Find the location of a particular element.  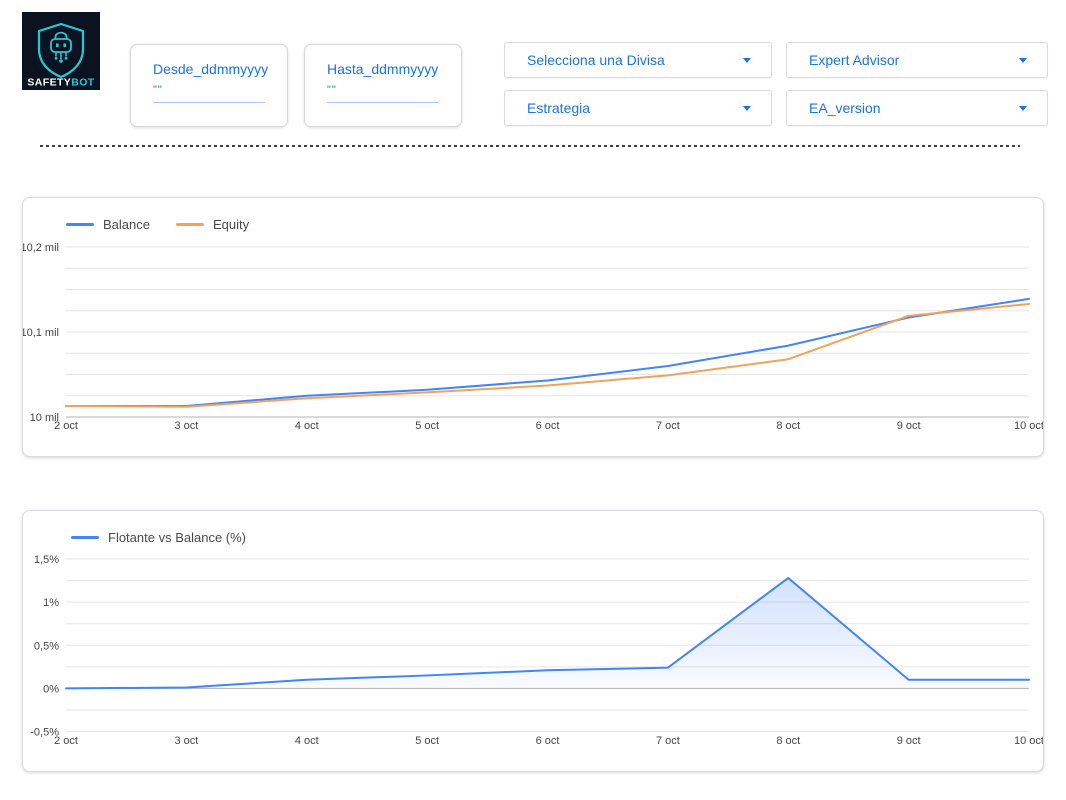

y-axis-tick-label: 1% is located at coordinates (51, 603).